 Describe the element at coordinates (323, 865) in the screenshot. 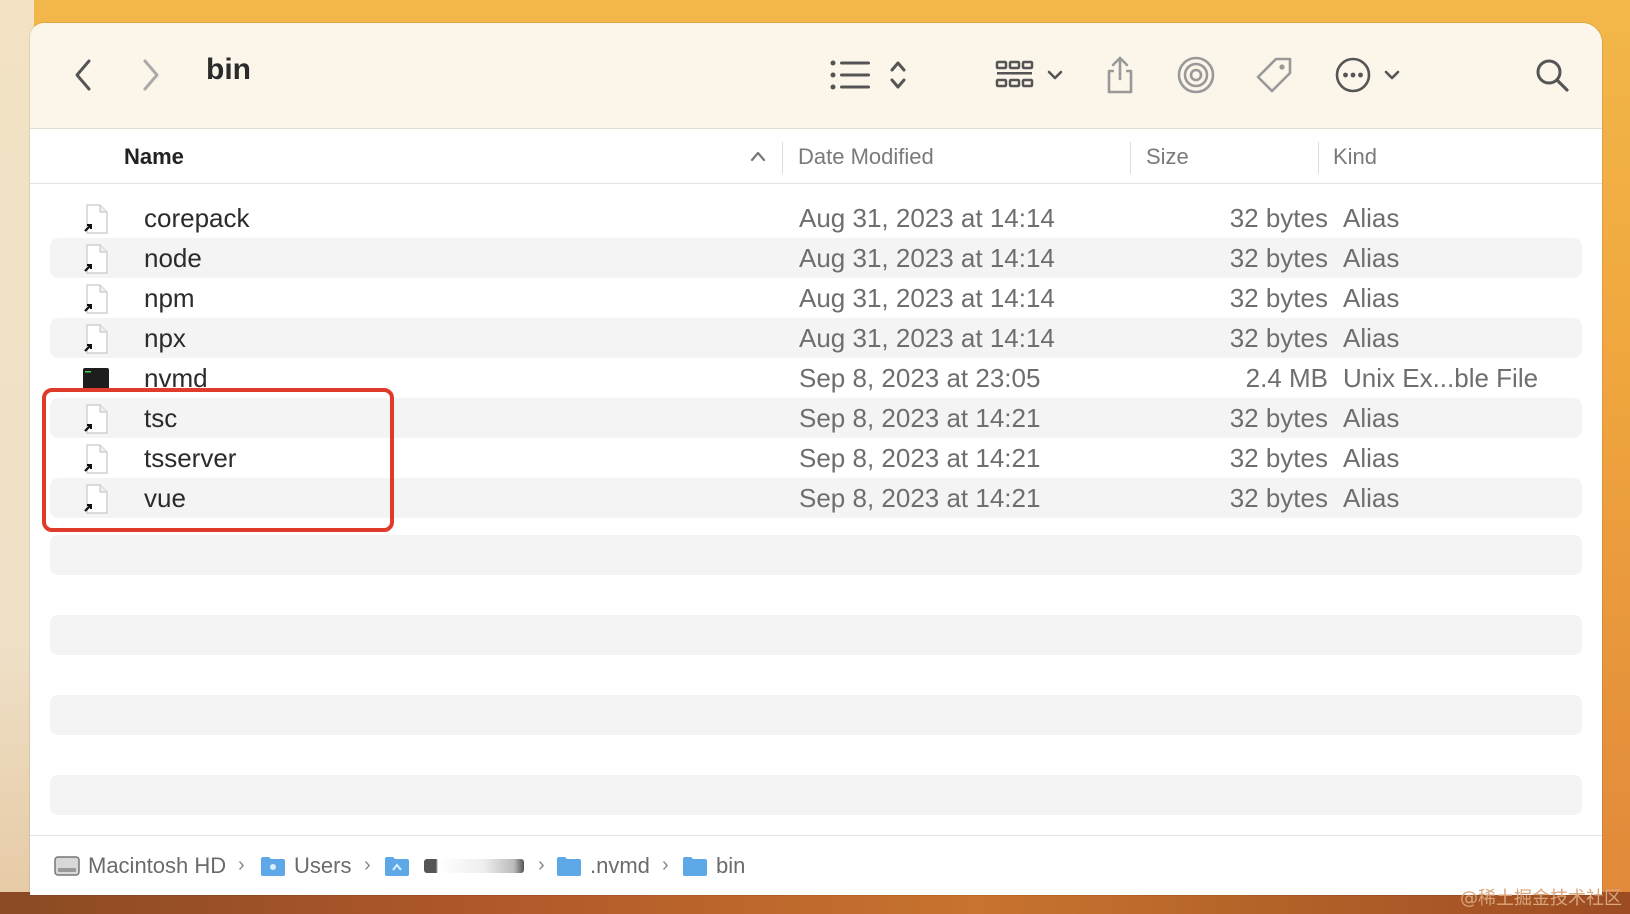

I see `path-item-label: Users` at that location.